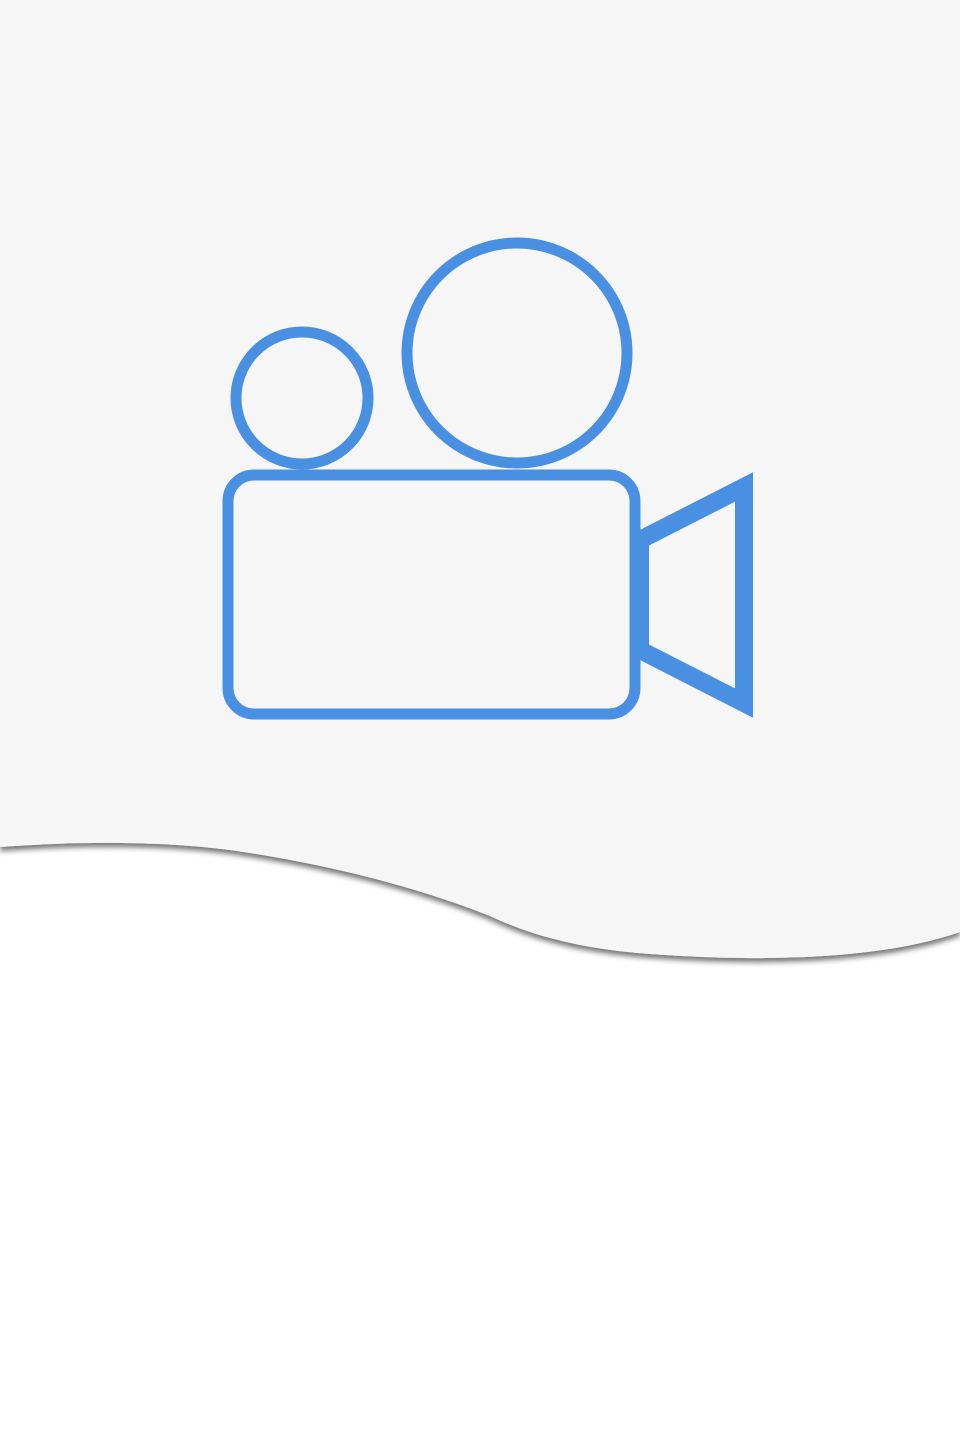 This screenshot has width=960, height=1440. I want to click on large-reel-icon, so click(517, 353).